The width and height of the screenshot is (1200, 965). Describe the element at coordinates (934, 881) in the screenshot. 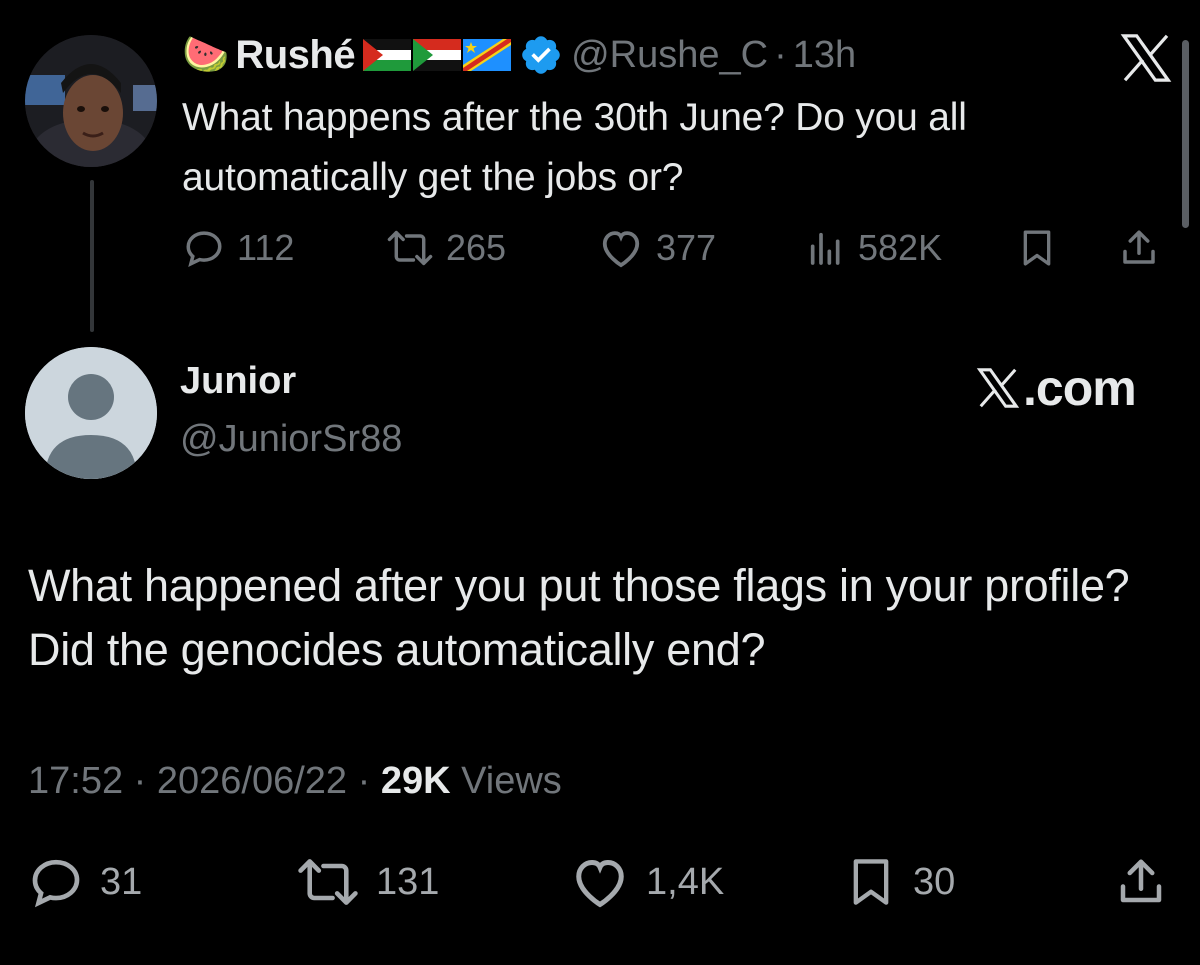

I see `reply-bookmark-count: 30` at that location.